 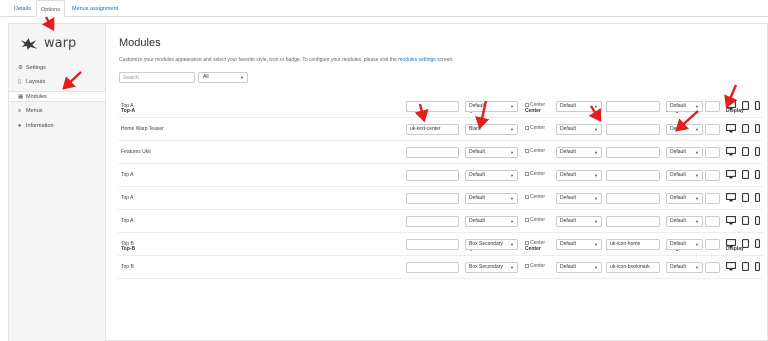 I want to click on modules-settings-link: modules settings, so click(x=417, y=60).